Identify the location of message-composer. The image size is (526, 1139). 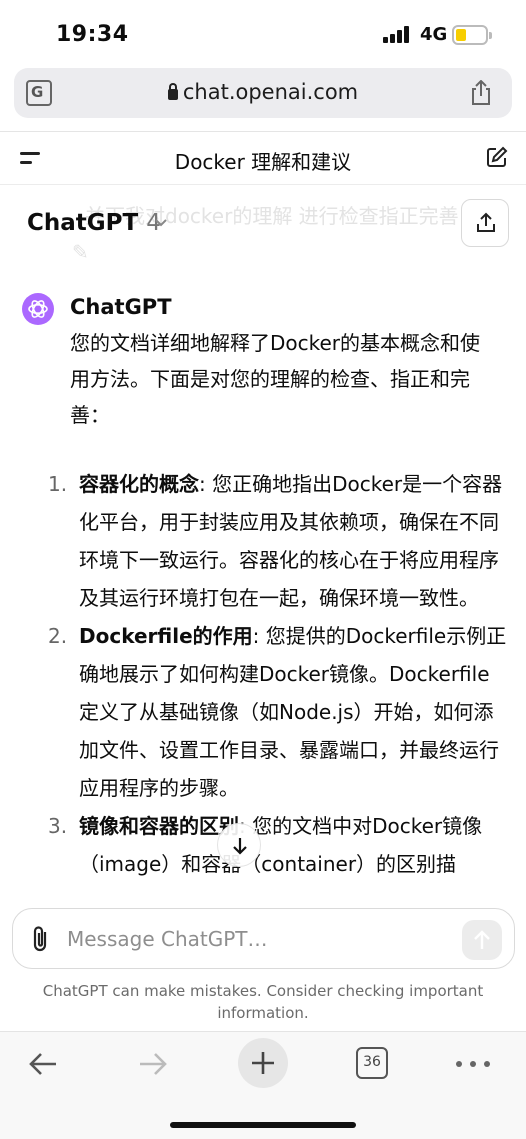
(263, 938).